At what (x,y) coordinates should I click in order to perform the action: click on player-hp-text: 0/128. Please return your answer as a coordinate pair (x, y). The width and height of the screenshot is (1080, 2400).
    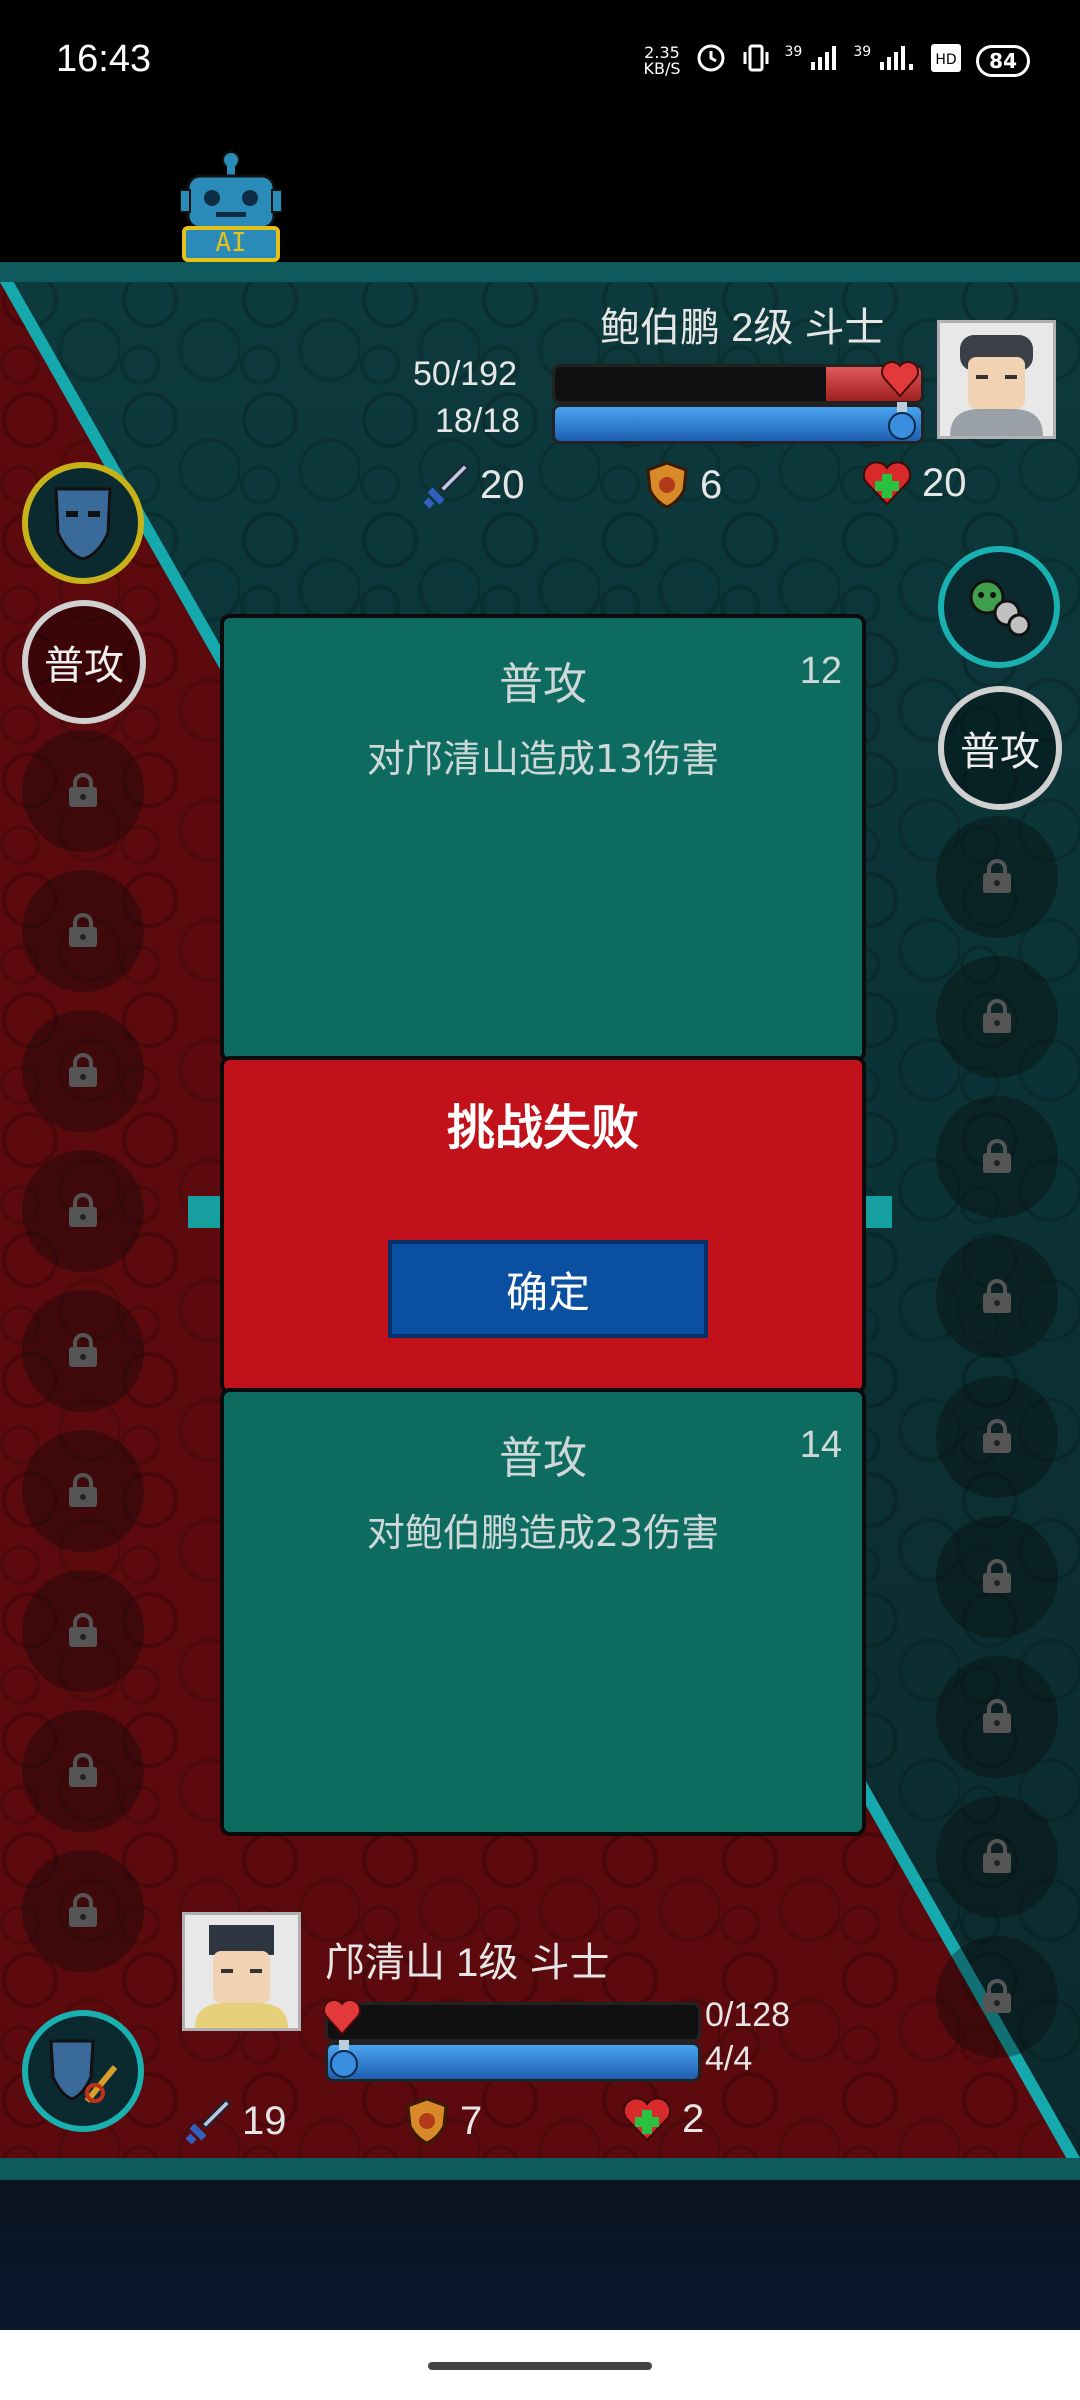
    Looking at the image, I should click on (748, 2015).